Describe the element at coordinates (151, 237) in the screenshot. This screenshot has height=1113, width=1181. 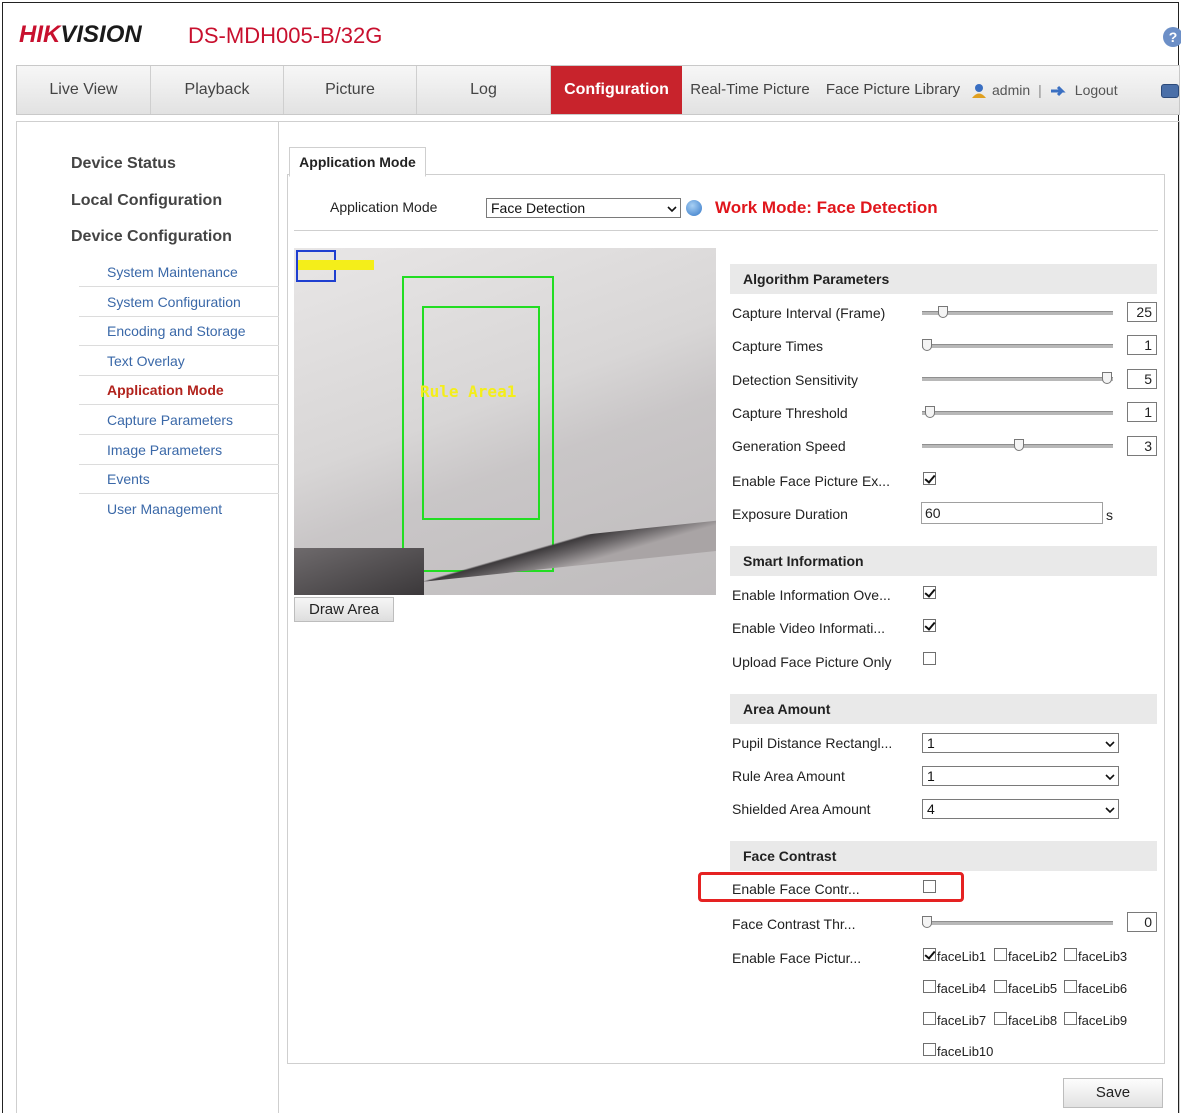
I see `sidebar-device-configuration: Device Configuration` at that location.